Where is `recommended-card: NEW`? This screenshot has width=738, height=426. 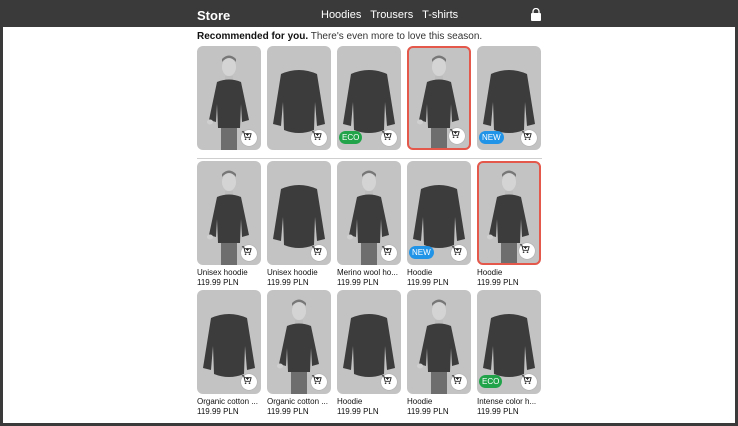
recommended-card: NEW is located at coordinates (509, 98).